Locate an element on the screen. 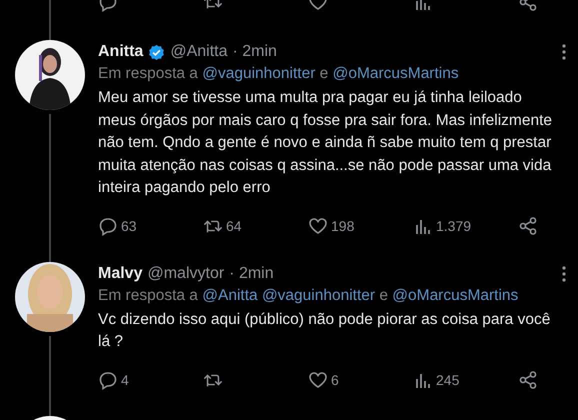 The width and height of the screenshot is (578, 420). reply-context: Em resposta a @vaguinhonitter e @oMarcusMartins is located at coordinates (279, 74).